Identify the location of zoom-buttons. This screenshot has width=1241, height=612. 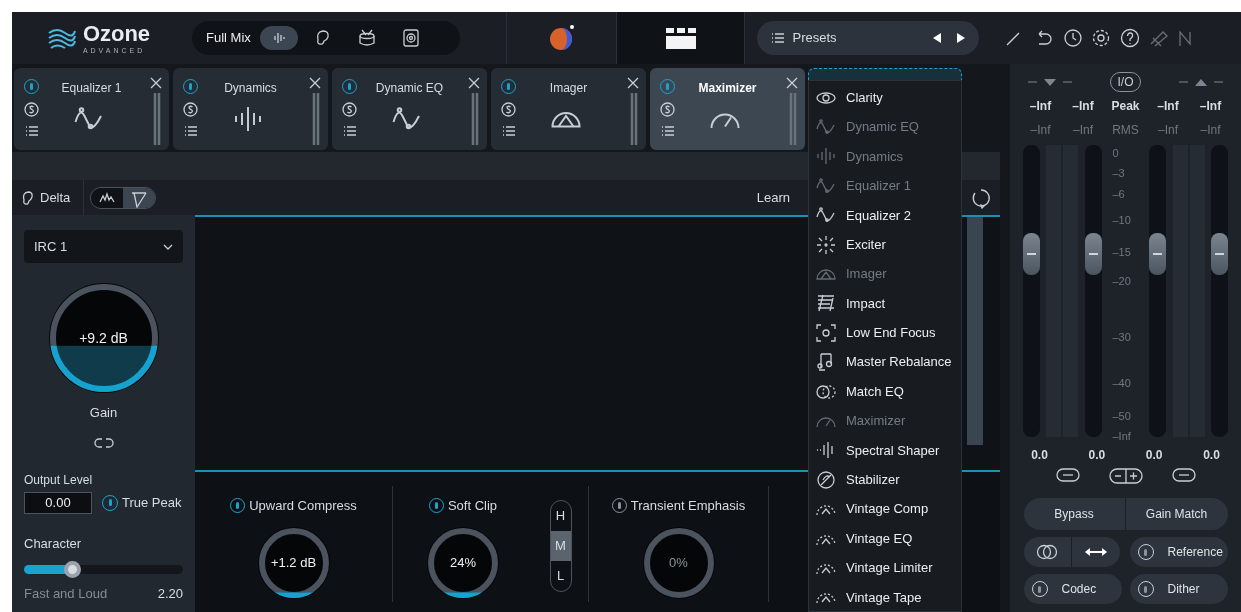
(1125, 476).